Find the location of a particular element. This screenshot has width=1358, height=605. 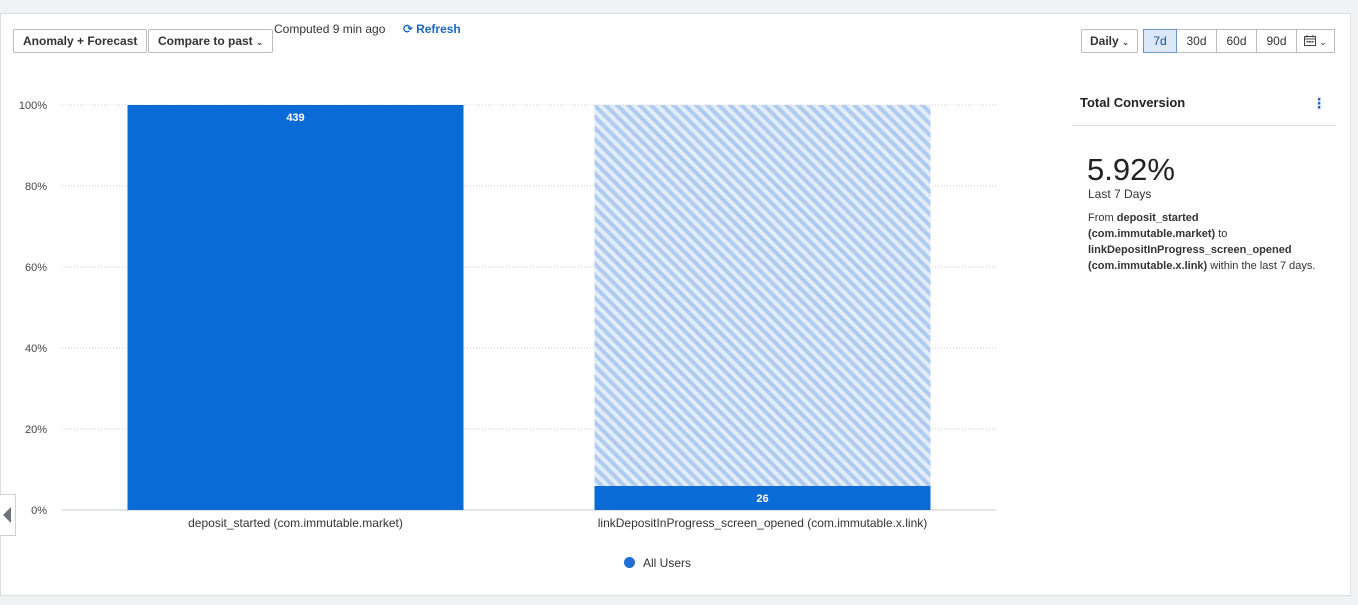

y-tick-label: 0% is located at coordinates (39, 511).